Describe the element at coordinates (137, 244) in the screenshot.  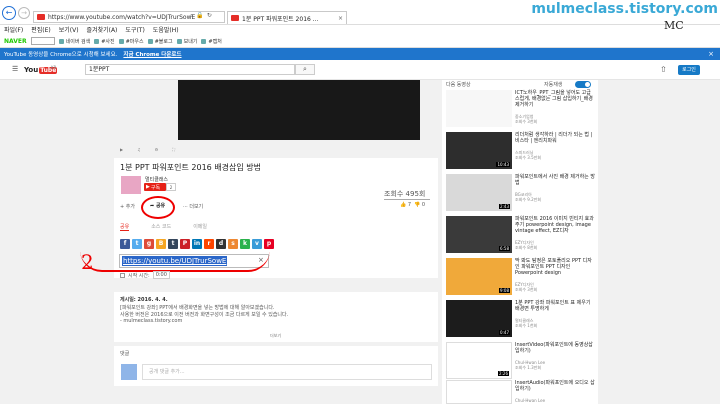
I see `twitter-icon: t` at that location.